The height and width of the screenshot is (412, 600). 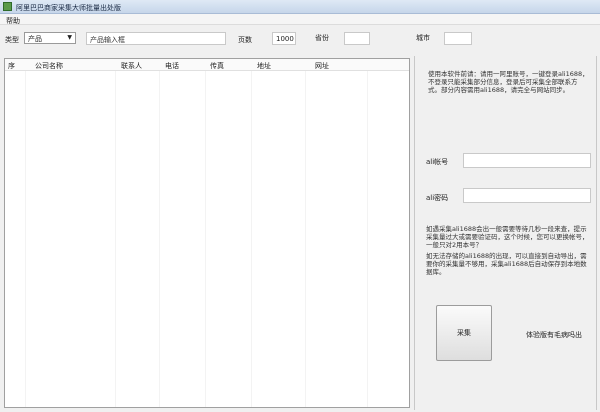 What do you see at coordinates (284, 38) in the screenshot?
I see `pages-input: 1000` at bounding box center [284, 38].